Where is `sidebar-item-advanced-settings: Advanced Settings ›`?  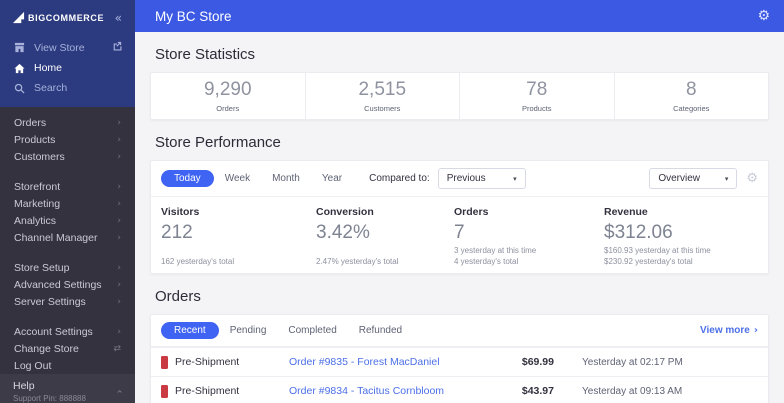 sidebar-item-advanced-settings: Advanced Settings › is located at coordinates (67, 284).